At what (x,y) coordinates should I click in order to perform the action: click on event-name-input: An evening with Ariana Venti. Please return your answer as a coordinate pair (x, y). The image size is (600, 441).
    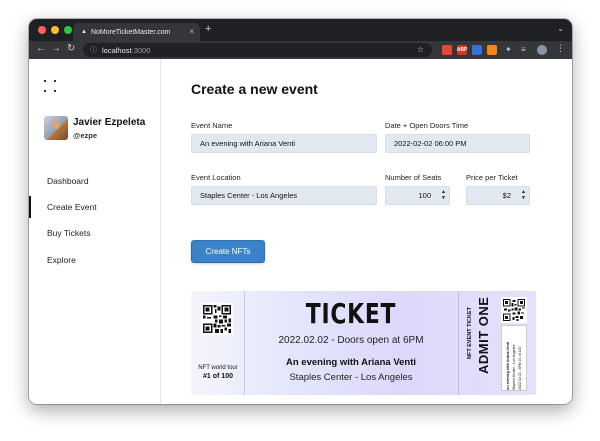
    Looking at the image, I should click on (284, 143).